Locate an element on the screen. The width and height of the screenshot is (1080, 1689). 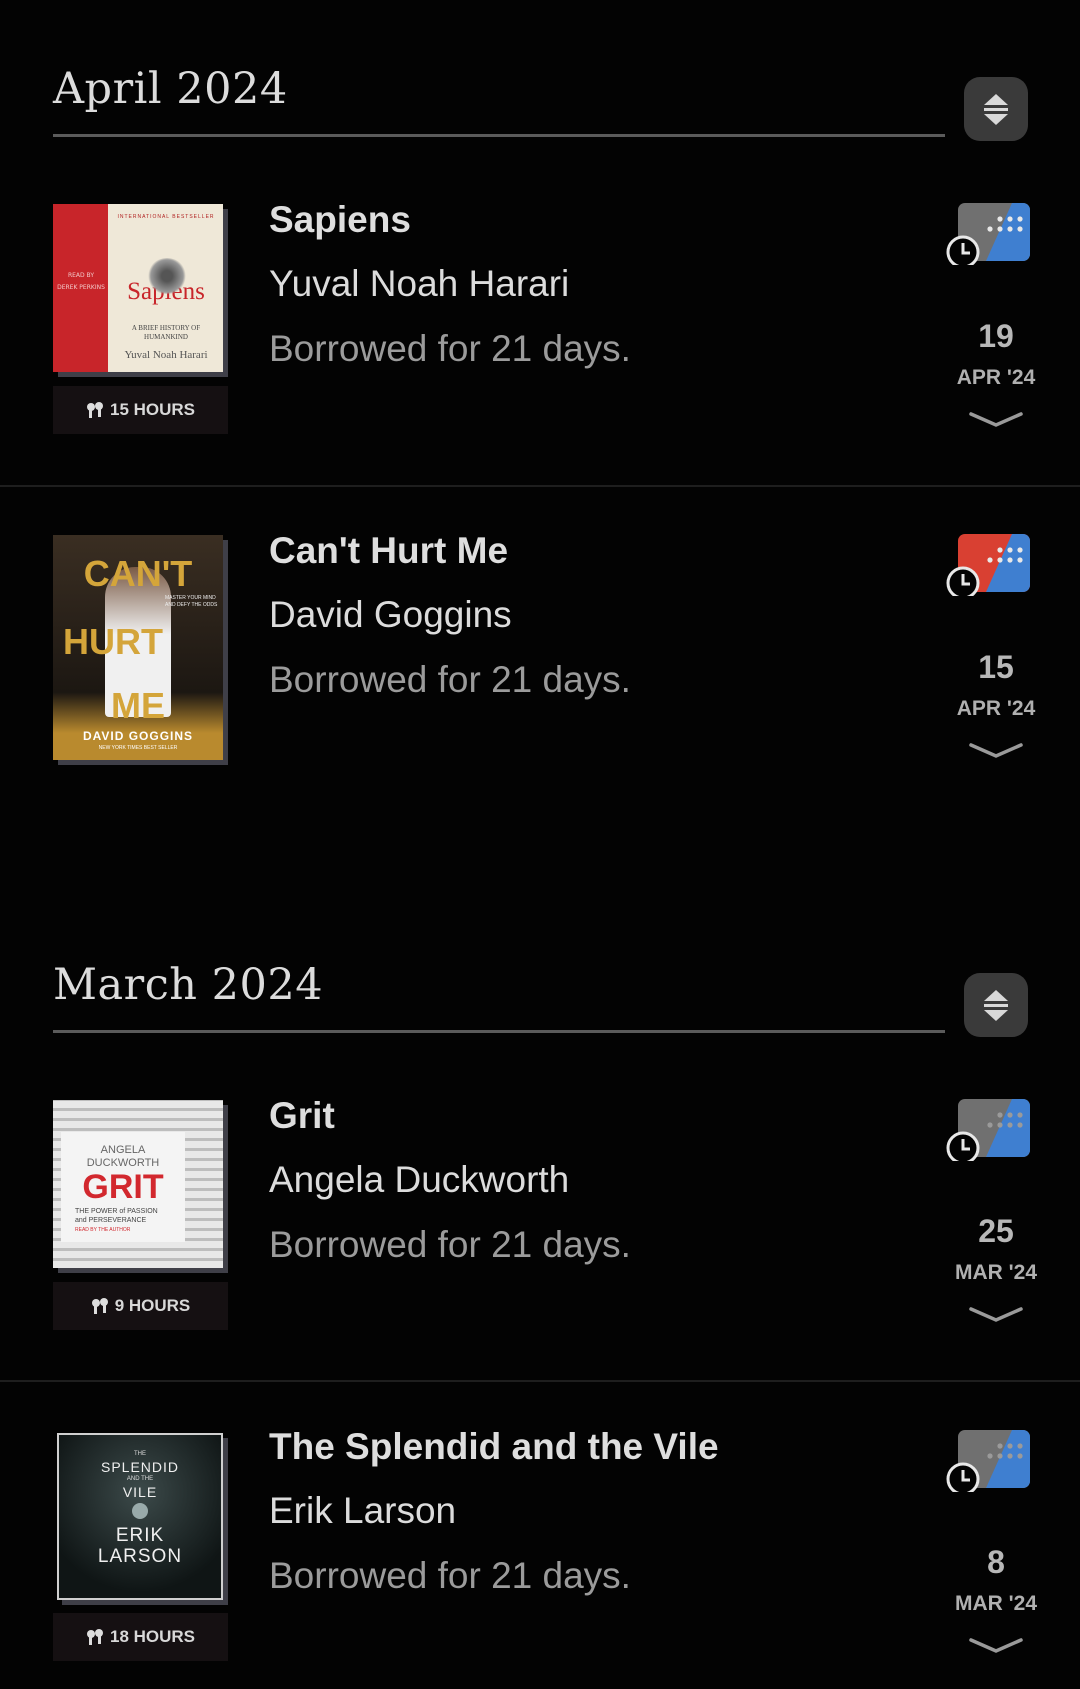
book-author: Angela Duckworth is located at coordinates (419, 1180).